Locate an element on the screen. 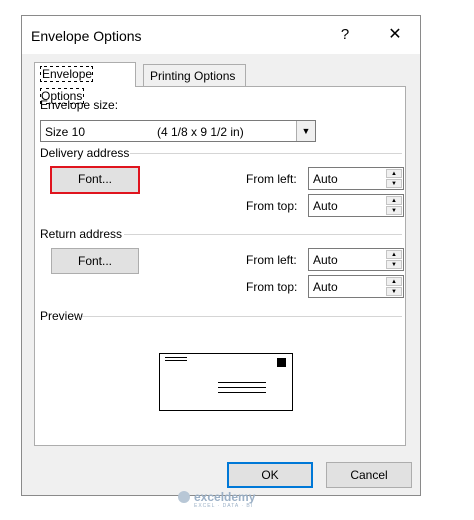 This screenshot has height=520, width=474. return-address-heading: Return address is located at coordinates (81, 234).